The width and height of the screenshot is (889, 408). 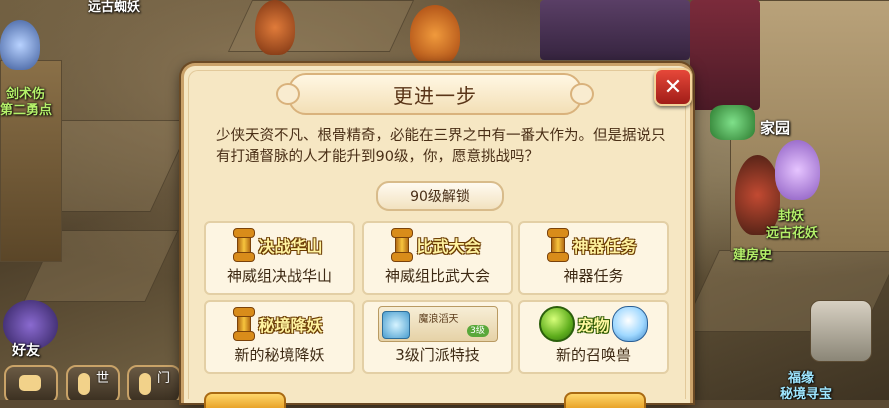 I want to click on dialog-title-plate: 更进一步, so click(x=435, y=94).